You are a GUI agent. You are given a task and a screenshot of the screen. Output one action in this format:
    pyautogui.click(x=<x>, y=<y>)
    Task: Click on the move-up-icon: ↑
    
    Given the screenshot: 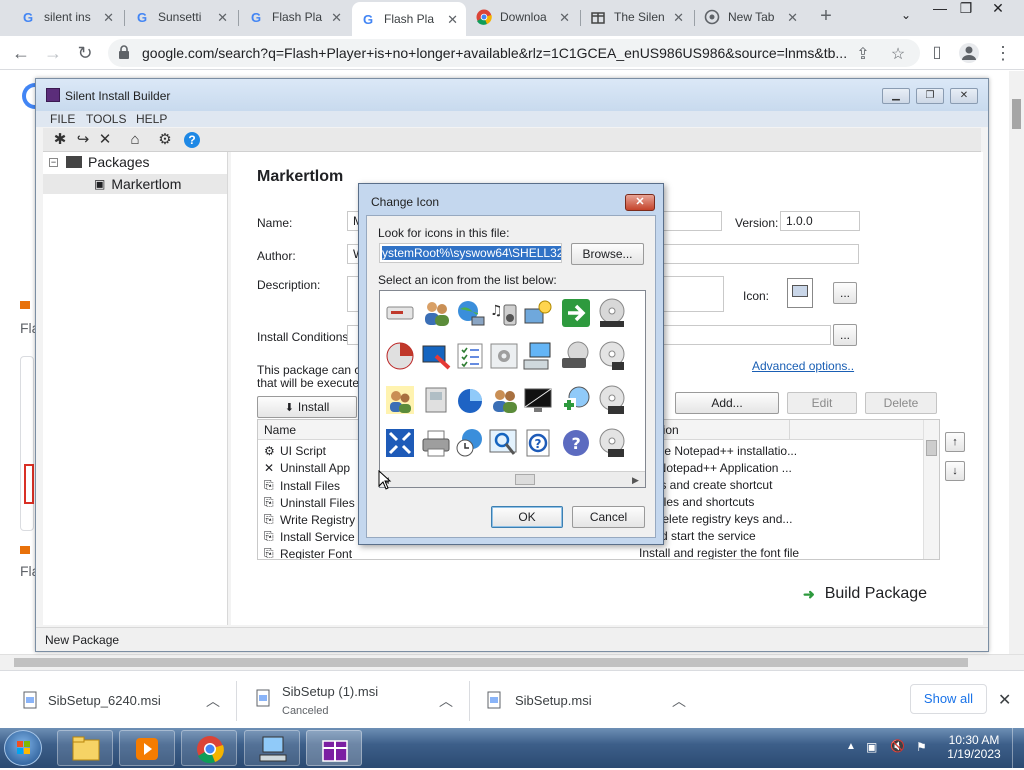 What is the action you would take?
    pyautogui.click(x=955, y=442)
    